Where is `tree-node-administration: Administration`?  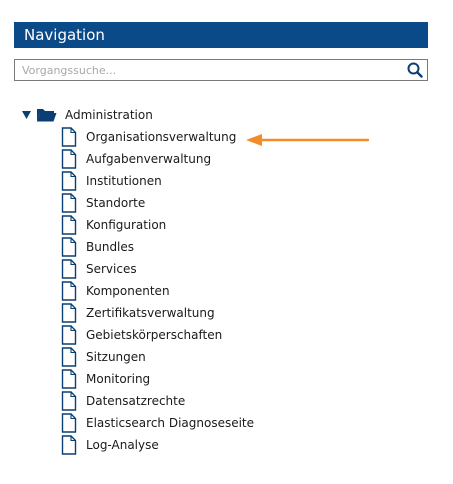 tree-node-administration: Administration is located at coordinates (86, 115).